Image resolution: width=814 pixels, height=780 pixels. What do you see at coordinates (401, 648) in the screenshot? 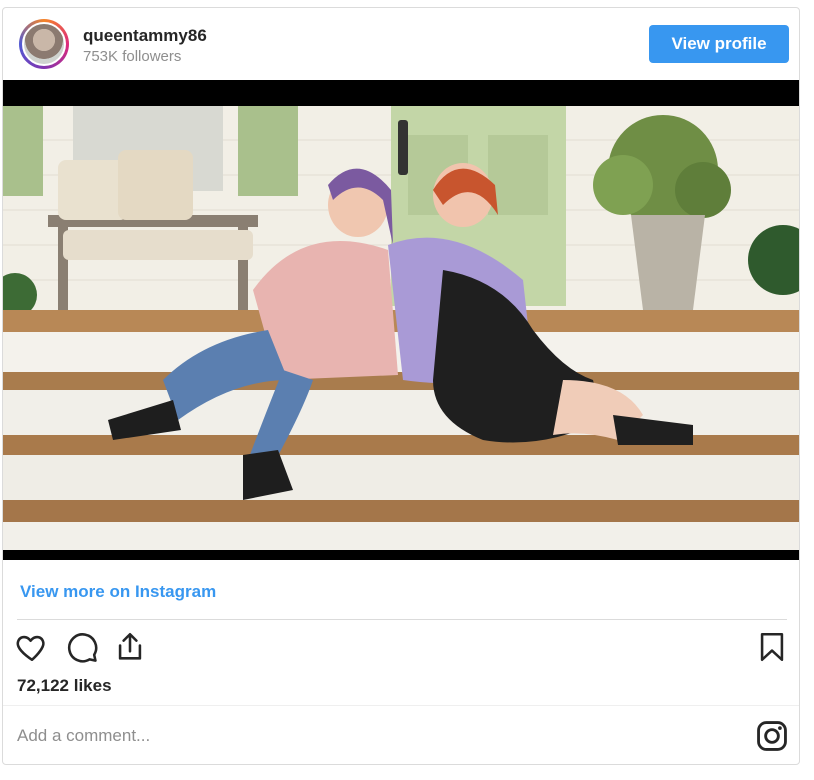
I see `post-actions` at bounding box center [401, 648].